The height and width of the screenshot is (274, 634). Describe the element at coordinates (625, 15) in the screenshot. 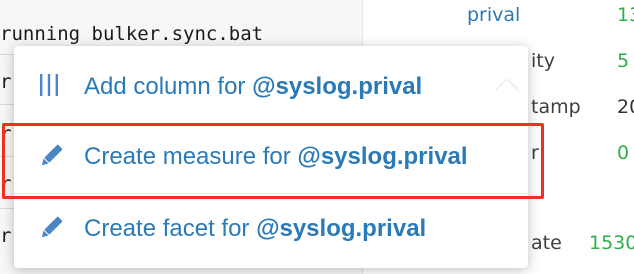

I see `attribute-value: 13` at that location.